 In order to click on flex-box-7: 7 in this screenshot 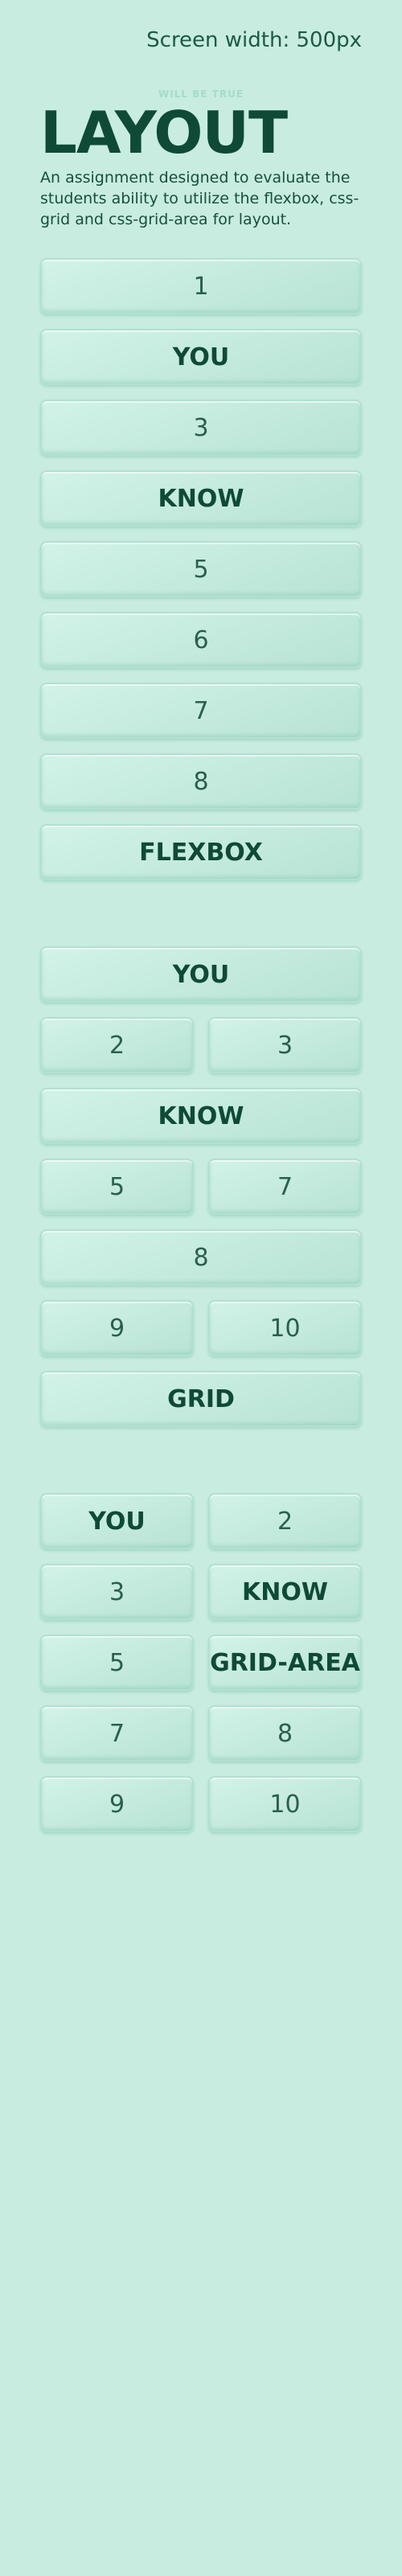, I will do `click(201, 711)`.